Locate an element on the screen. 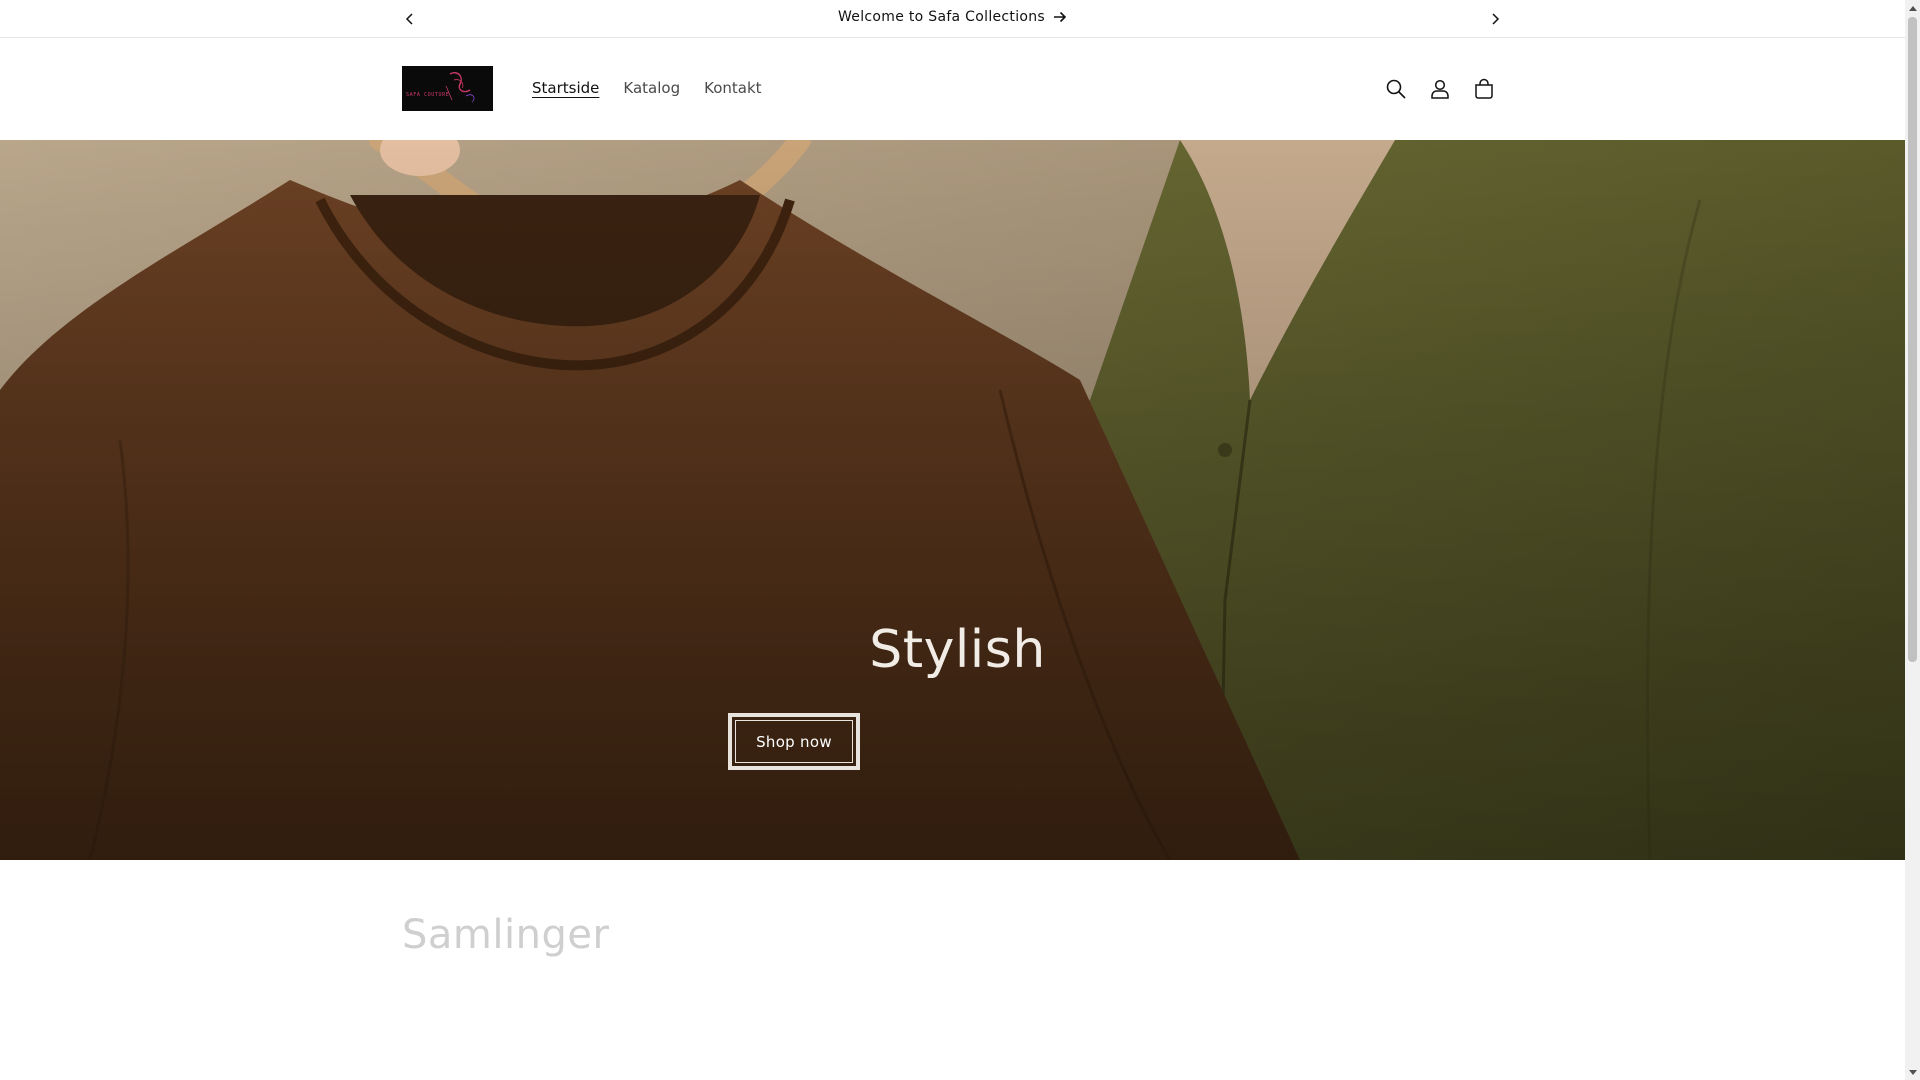 This screenshot has height=1080, width=1920. hero-content: Stylish is located at coordinates (952, 650).